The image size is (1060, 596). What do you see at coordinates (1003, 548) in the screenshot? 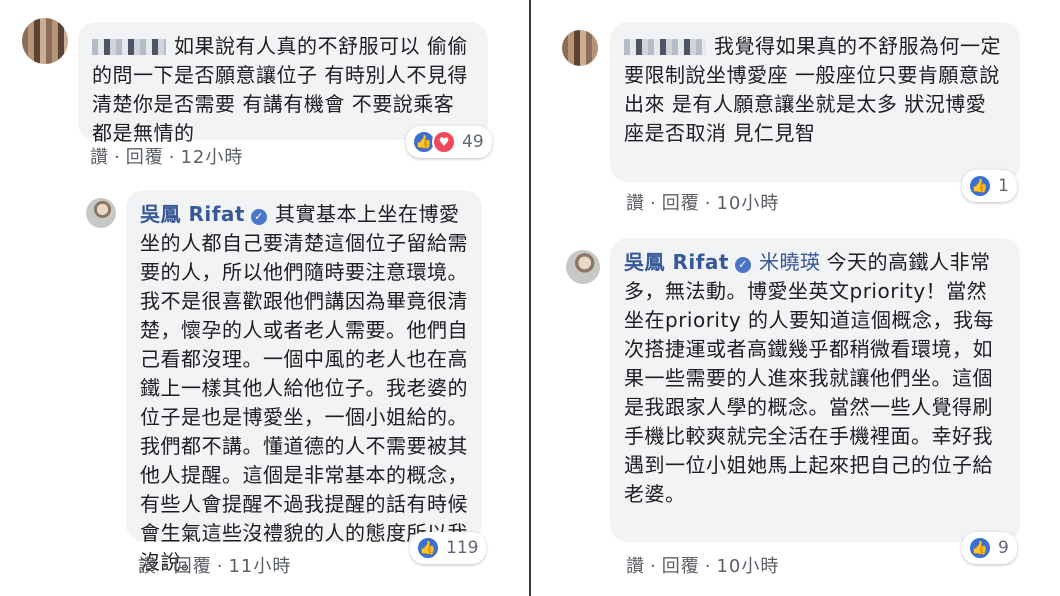
I see `reaction-count: 9` at bounding box center [1003, 548].